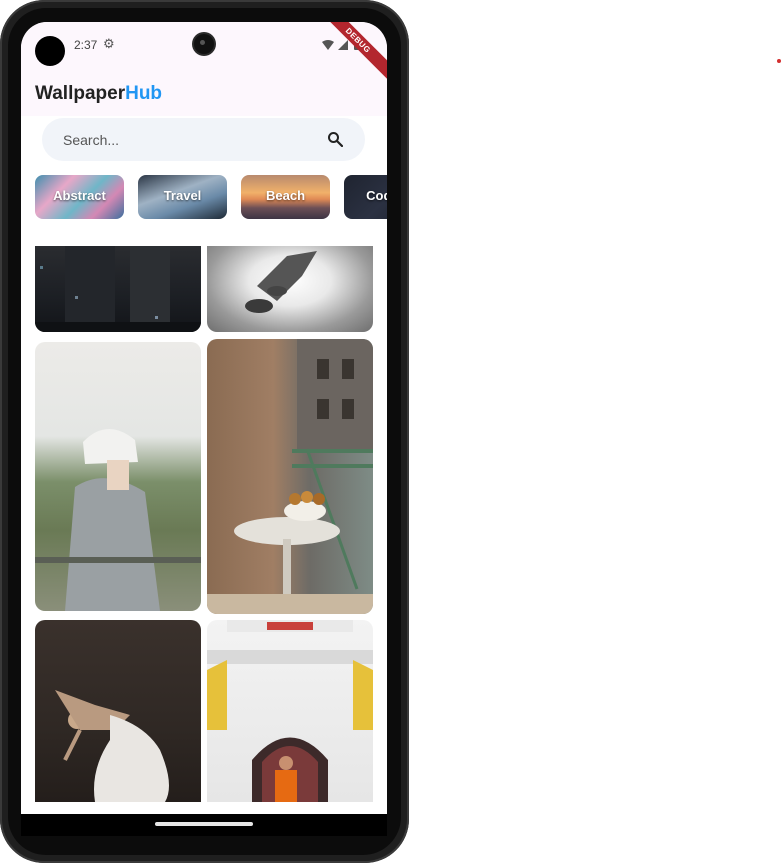  Describe the element at coordinates (109, 43) in the screenshot. I see `gear-icon: ⚙` at that location.